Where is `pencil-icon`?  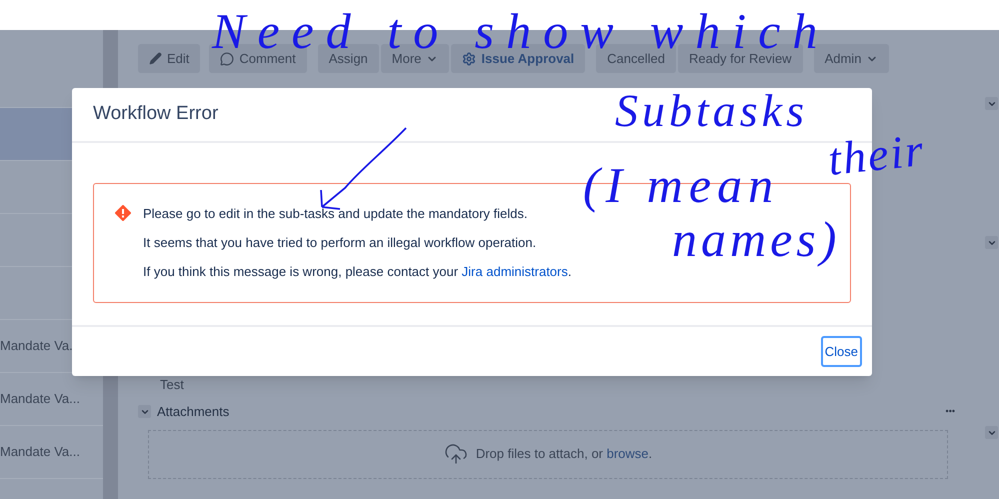 pencil-icon is located at coordinates (155, 58).